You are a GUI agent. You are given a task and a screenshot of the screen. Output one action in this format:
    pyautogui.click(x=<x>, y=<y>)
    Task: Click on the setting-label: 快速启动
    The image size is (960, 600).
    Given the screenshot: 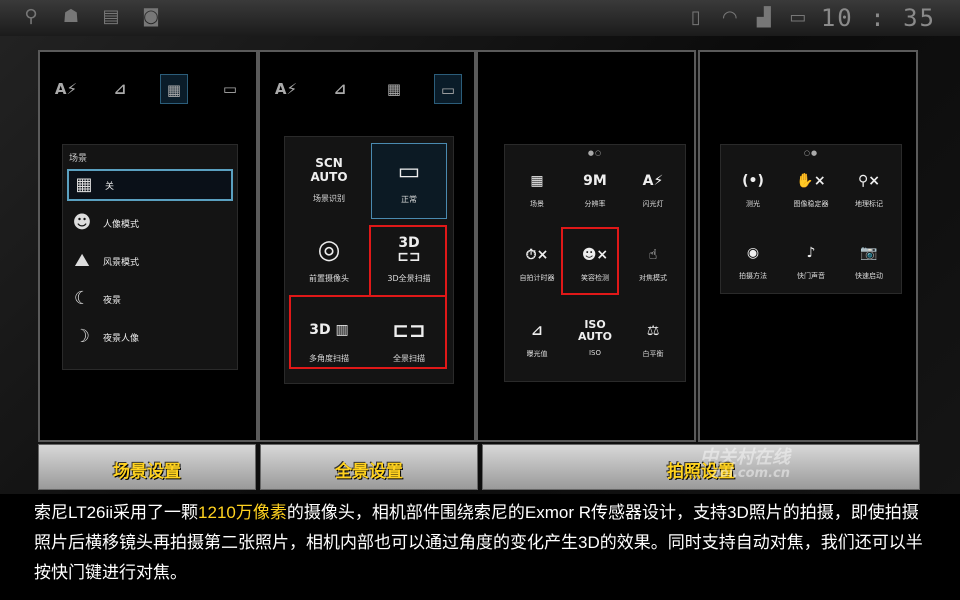 What is the action you would take?
    pyautogui.click(x=869, y=276)
    